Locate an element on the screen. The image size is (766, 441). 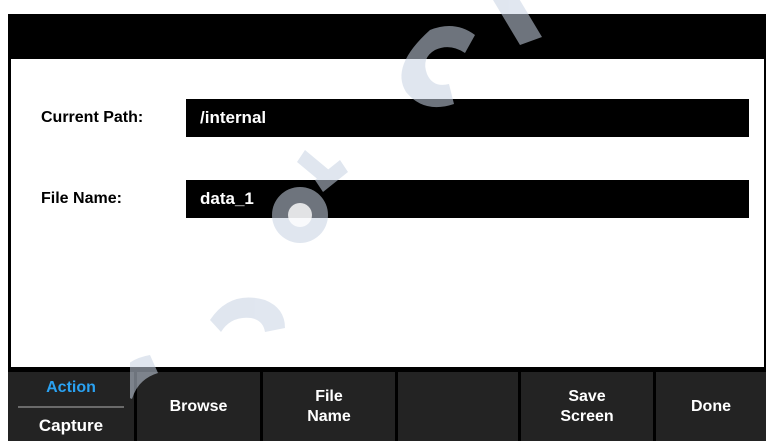
file-name-key-line2: Name is located at coordinates (329, 416).